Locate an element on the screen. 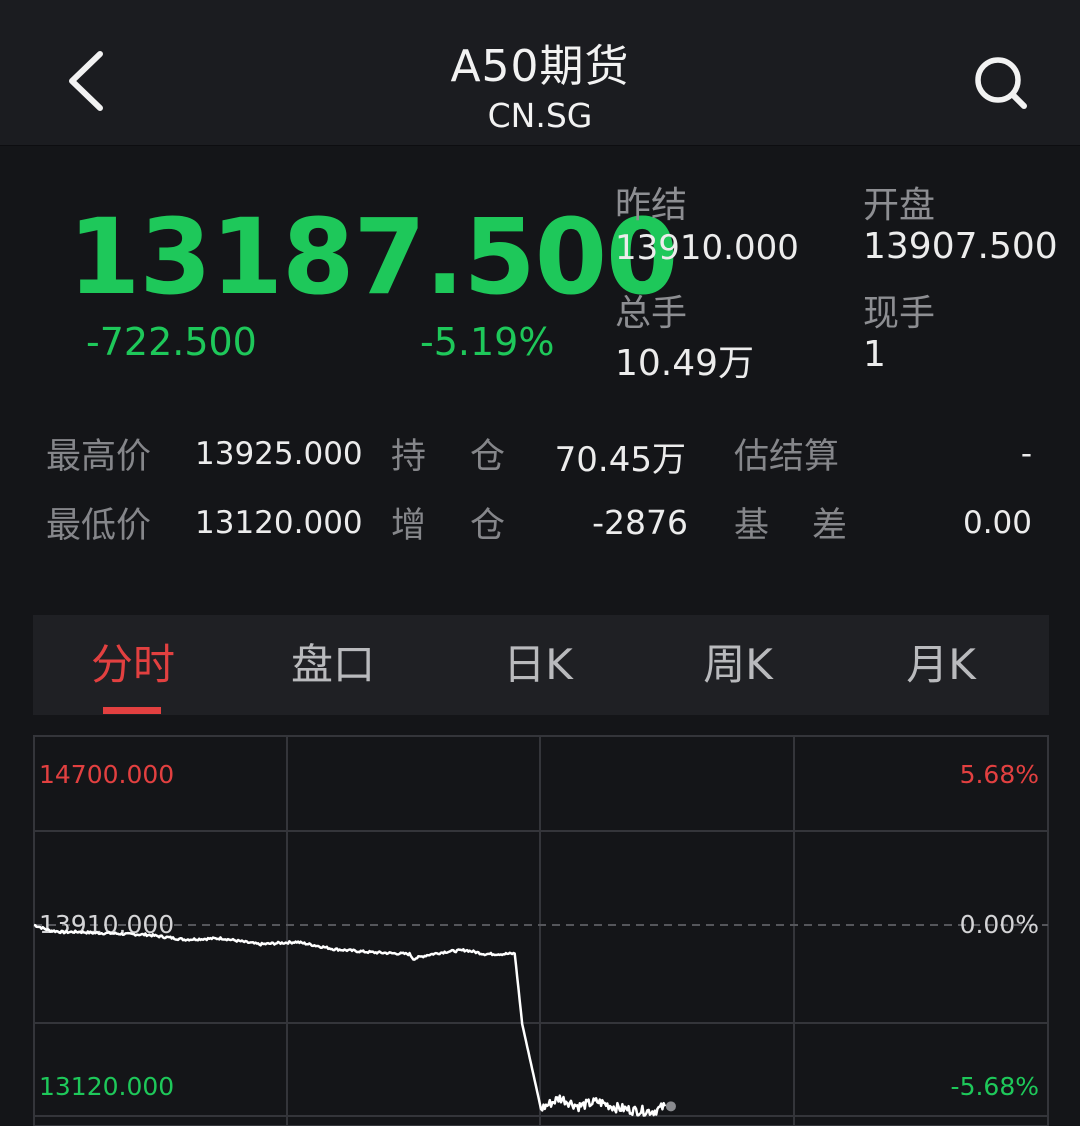 This screenshot has width=1080, height=1126. high-value: 13925.000 is located at coordinates (279, 454).